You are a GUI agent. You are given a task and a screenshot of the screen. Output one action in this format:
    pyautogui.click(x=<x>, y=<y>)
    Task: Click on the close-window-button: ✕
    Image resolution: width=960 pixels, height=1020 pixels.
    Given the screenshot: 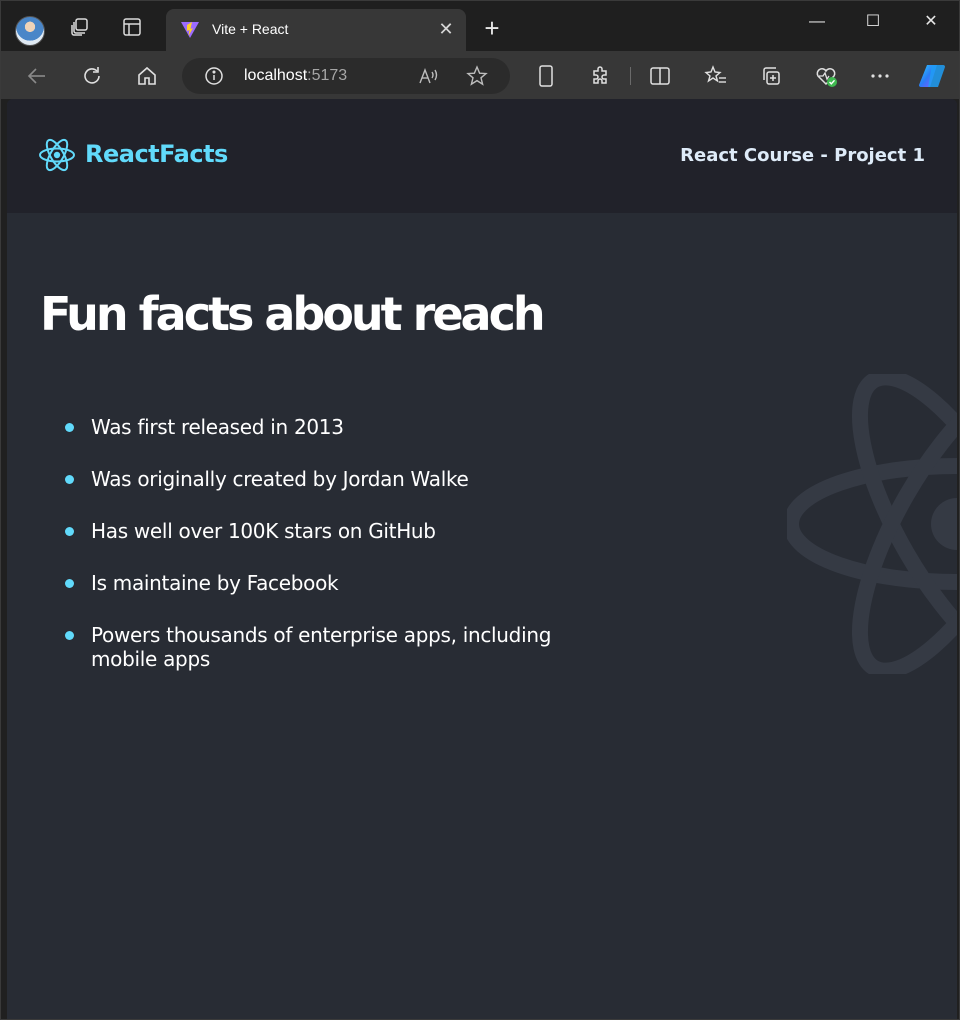 What is the action you would take?
    pyautogui.click(x=931, y=22)
    